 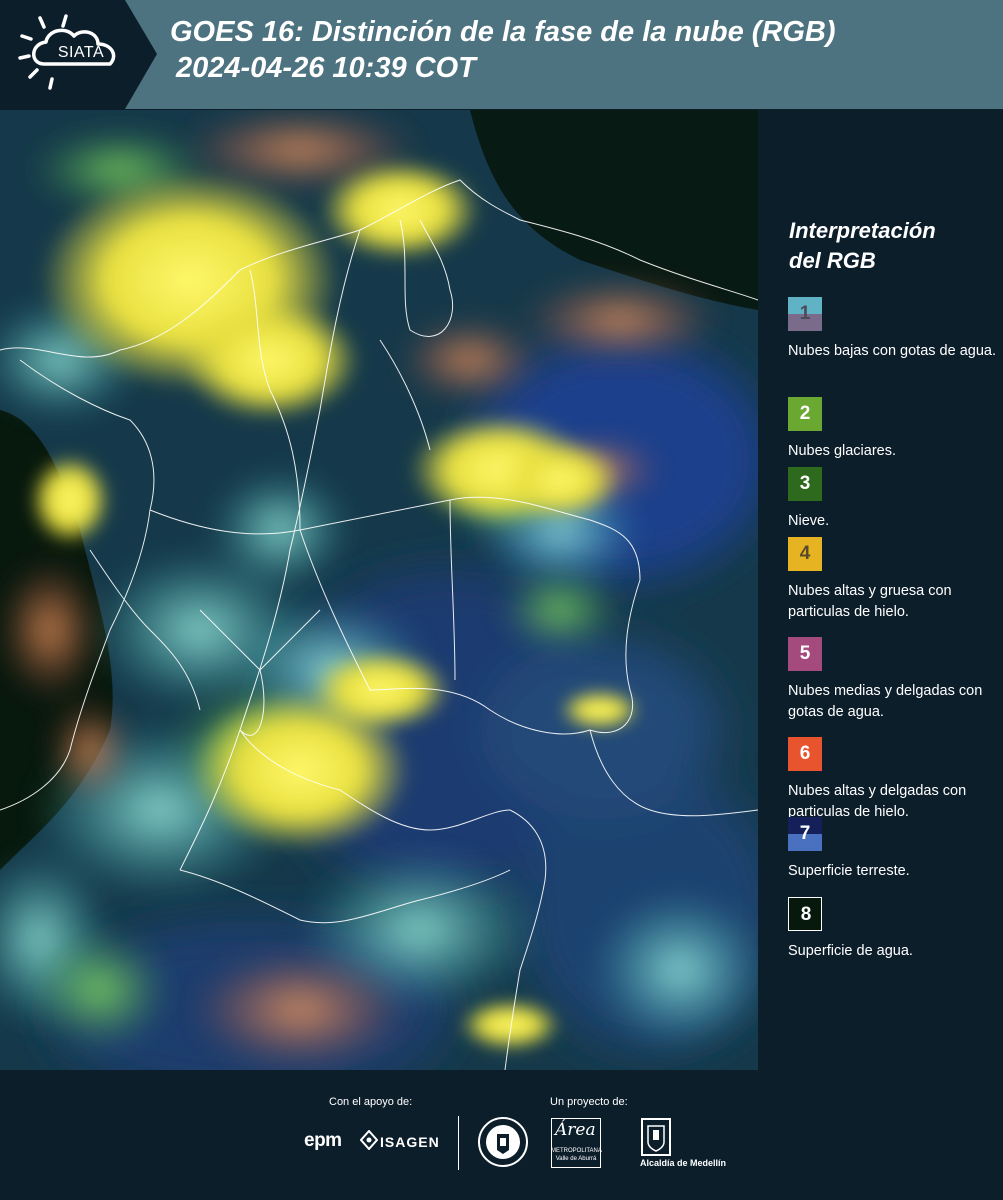 What do you see at coordinates (371, 1102) in the screenshot?
I see `support-label: Con el apoyo de:` at bounding box center [371, 1102].